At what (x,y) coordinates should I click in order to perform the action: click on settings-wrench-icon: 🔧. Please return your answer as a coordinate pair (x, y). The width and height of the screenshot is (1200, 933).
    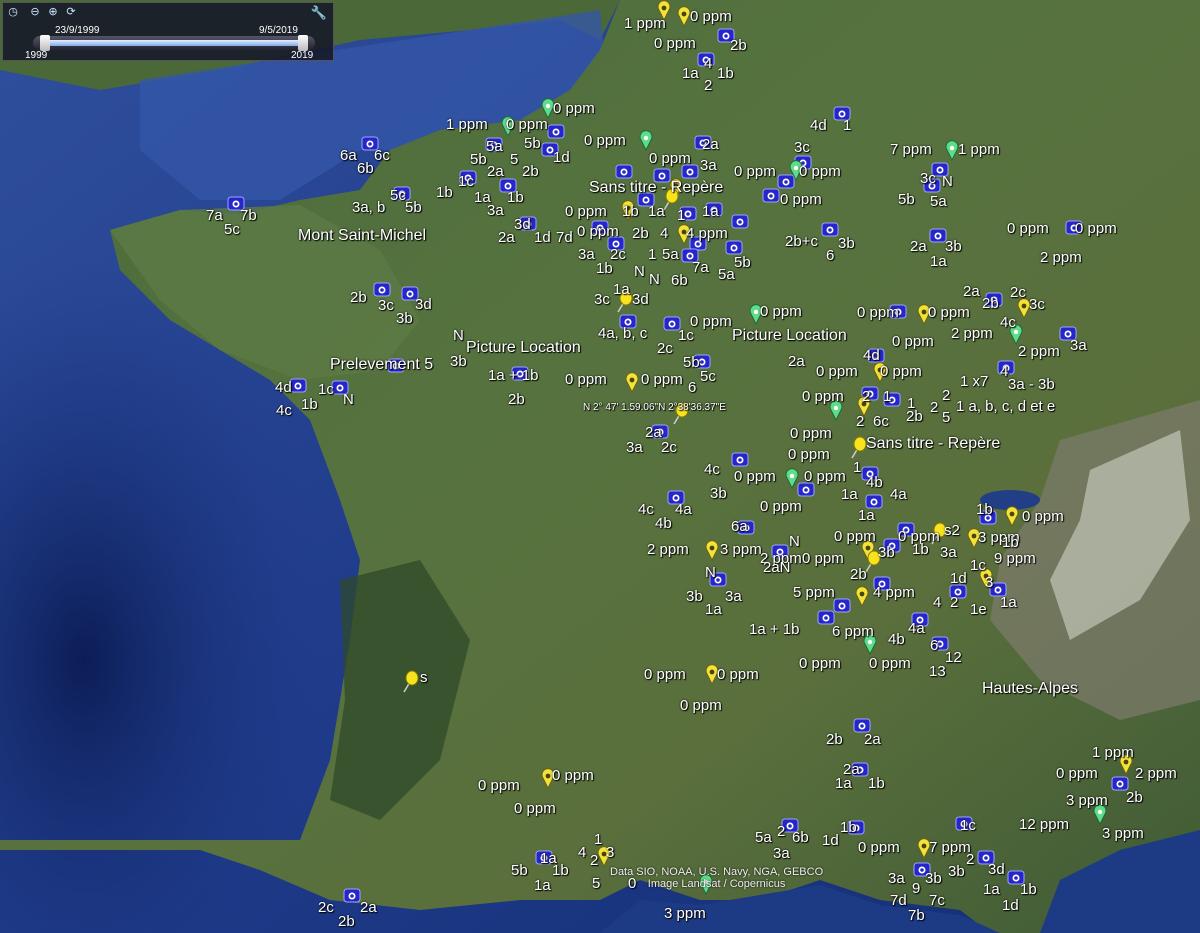
    Looking at the image, I should click on (319, 13).